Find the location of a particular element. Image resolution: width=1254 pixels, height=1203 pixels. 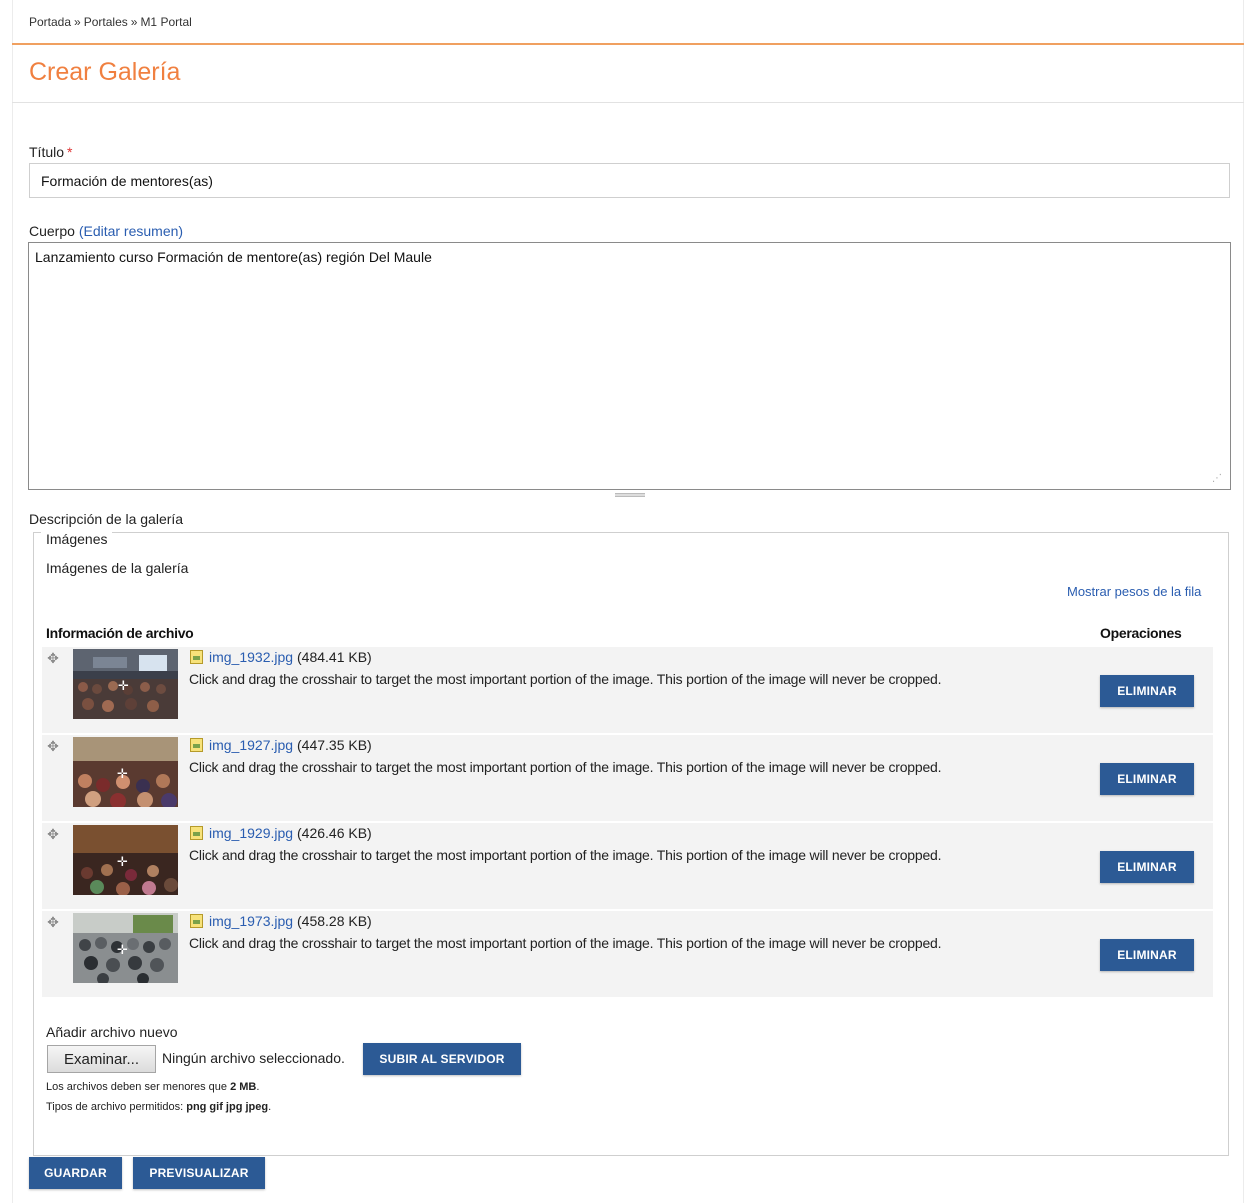

textarea-grippie is located at coordinates (630, 495).